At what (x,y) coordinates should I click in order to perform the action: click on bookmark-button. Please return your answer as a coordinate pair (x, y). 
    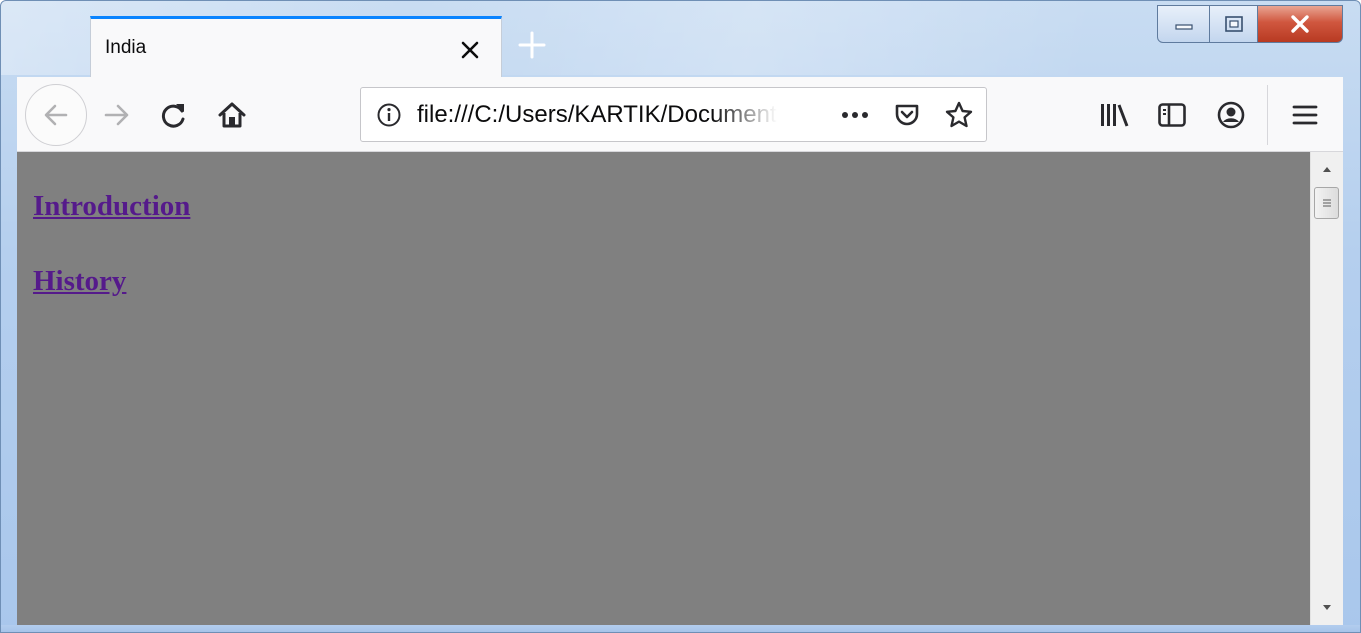
    Looking at the image, I should click on (959, 115).